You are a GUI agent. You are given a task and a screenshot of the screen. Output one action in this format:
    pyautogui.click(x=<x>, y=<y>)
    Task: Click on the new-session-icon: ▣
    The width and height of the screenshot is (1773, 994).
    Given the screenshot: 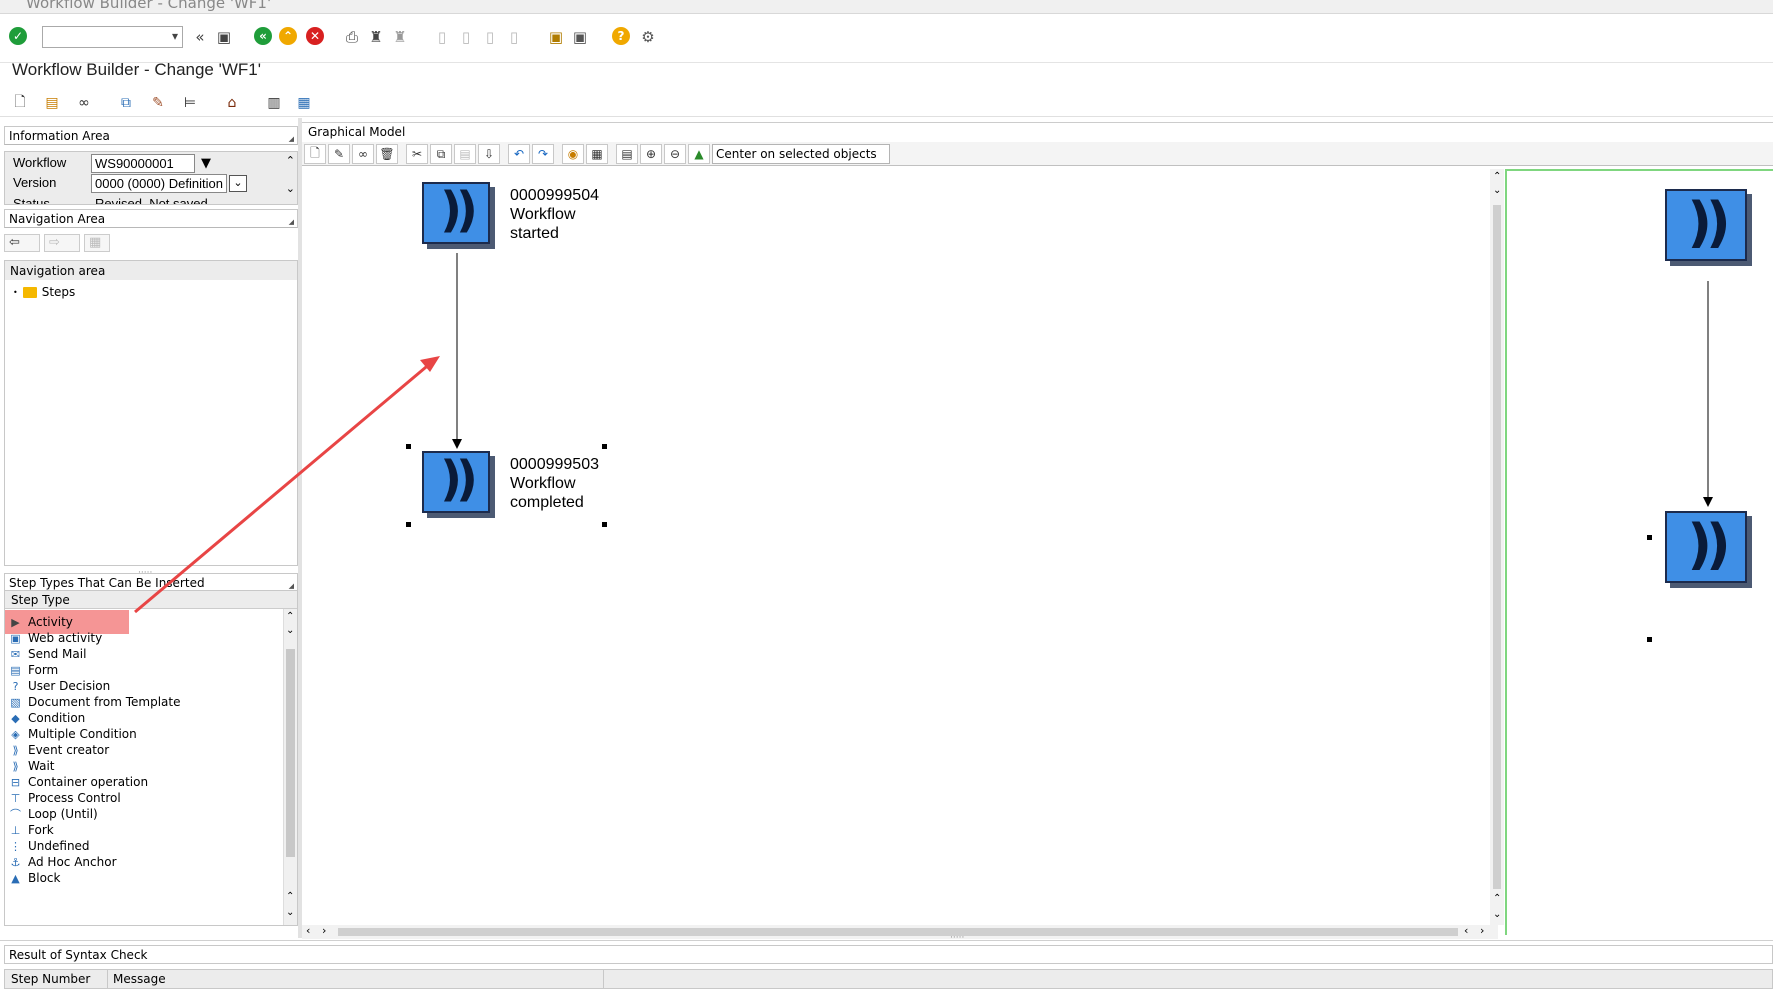 What is the action you would take?
    pyautogui.click(x=556, y=37)
    